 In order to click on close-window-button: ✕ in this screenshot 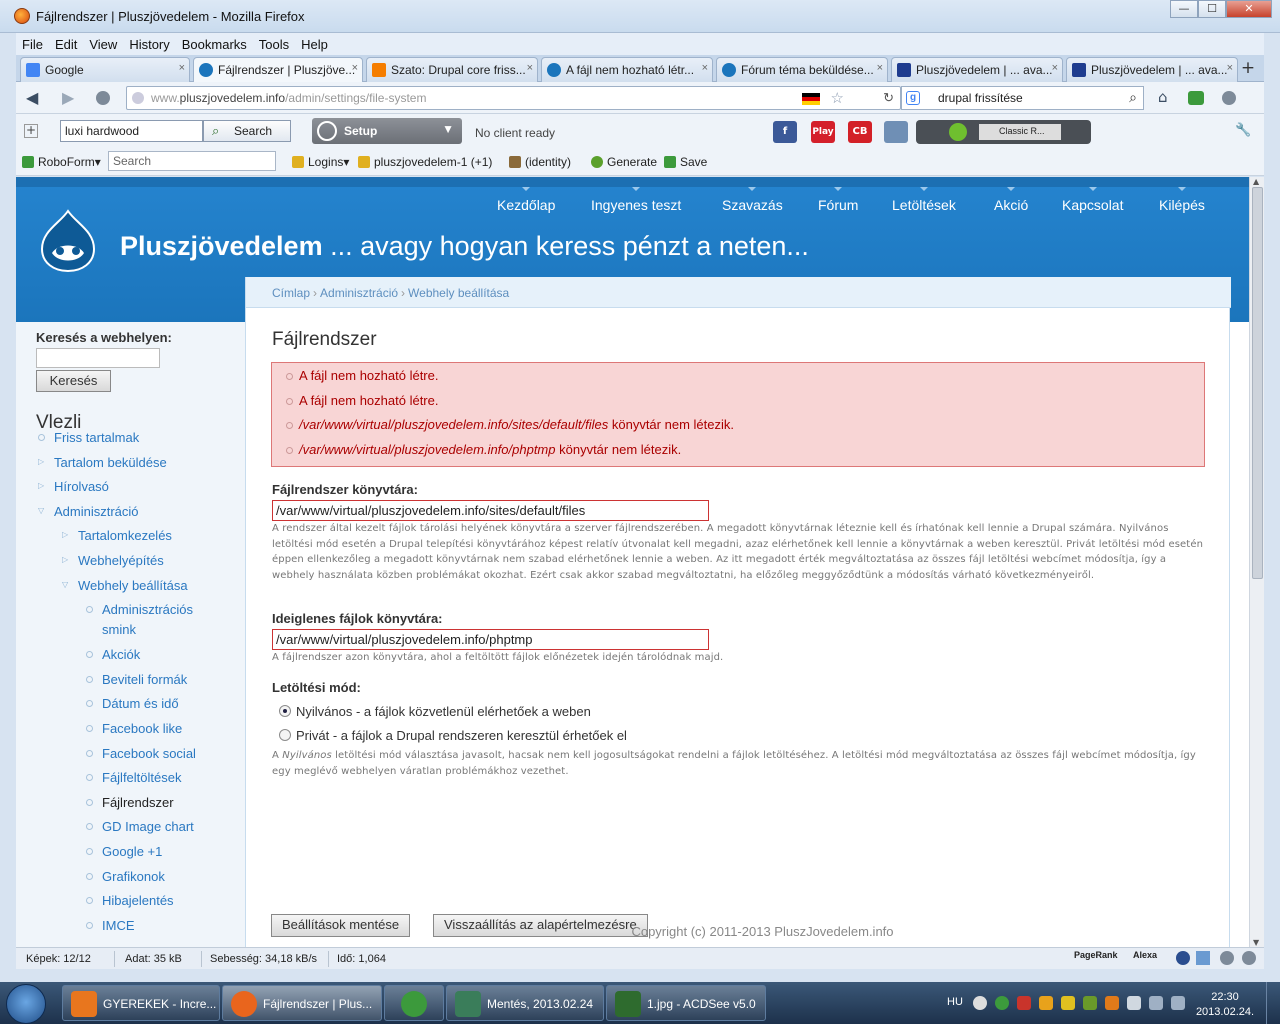, I will do `click(1249, 9)`.